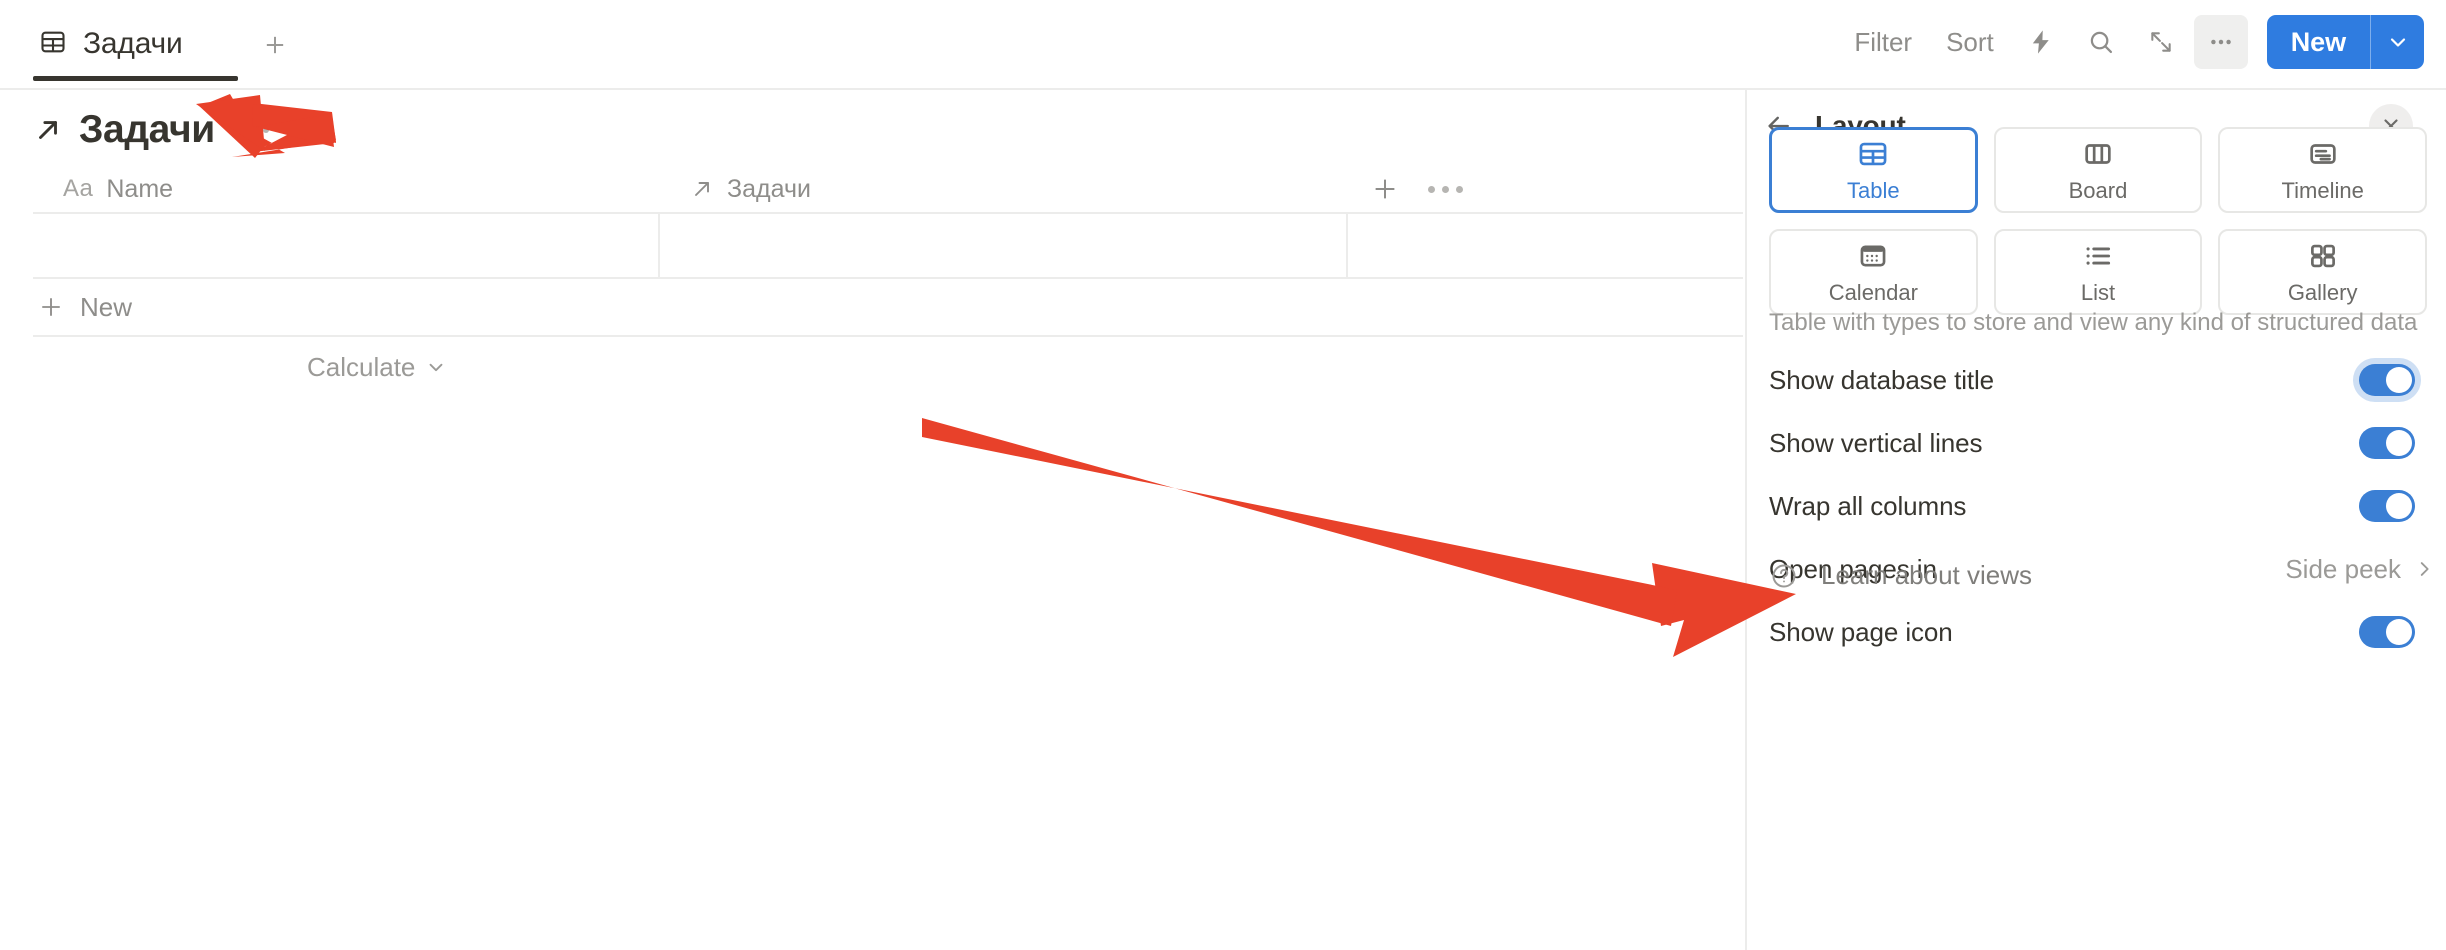 Image resolution: width=2446 pixels, height=950 pixels. What do you see at coordinates (1868, 505) in the screenshot?
I see `setting-label: Wrap all columns` at bounding box center [1868, 505].